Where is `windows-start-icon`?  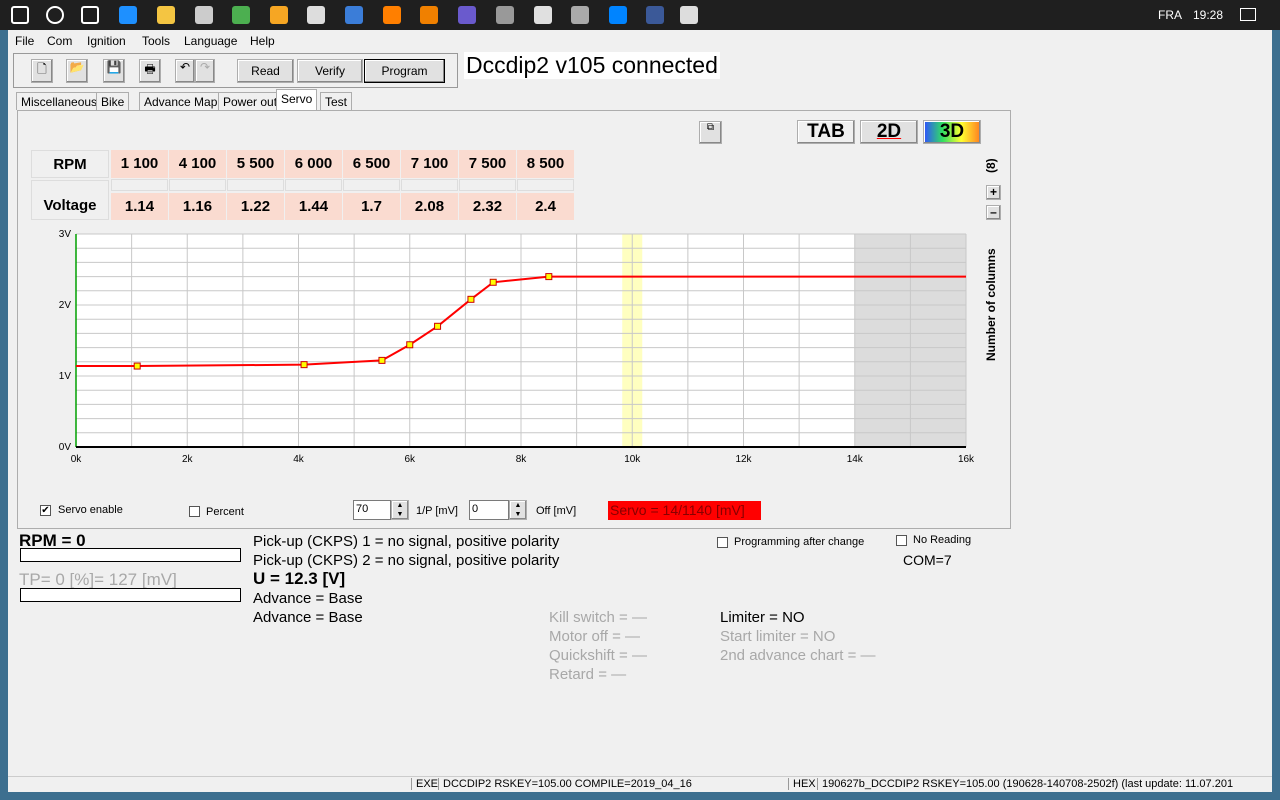 windows-start-icon is located at coordinates (20, 15).